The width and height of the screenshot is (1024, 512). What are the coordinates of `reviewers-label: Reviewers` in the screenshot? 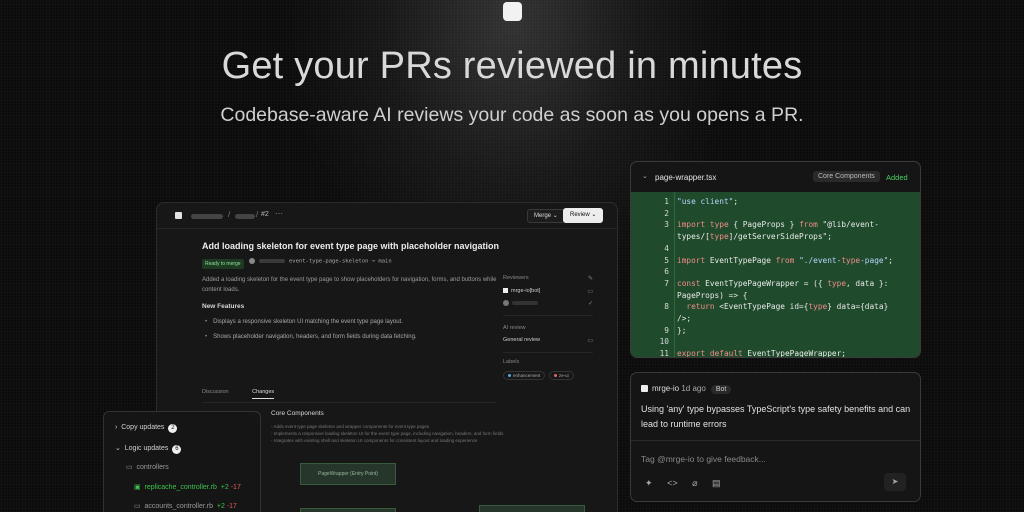 It's located at (516, 278).